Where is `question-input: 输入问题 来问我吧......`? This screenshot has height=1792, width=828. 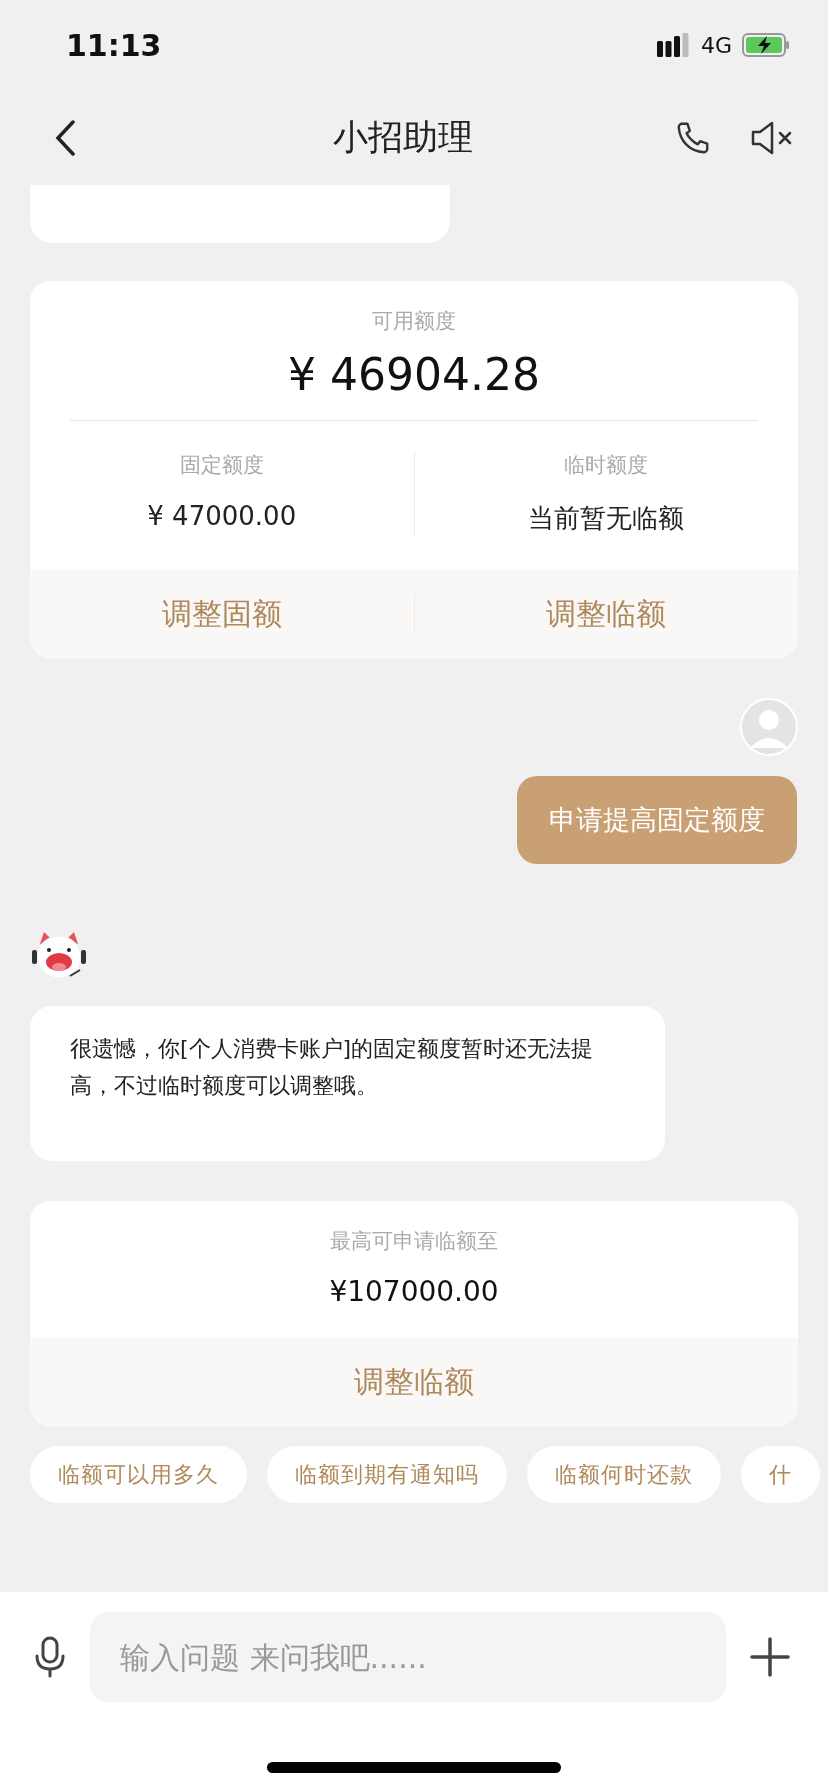 question-input: 输入问题 来问我吧...... is located at coordinates (408, 1657).